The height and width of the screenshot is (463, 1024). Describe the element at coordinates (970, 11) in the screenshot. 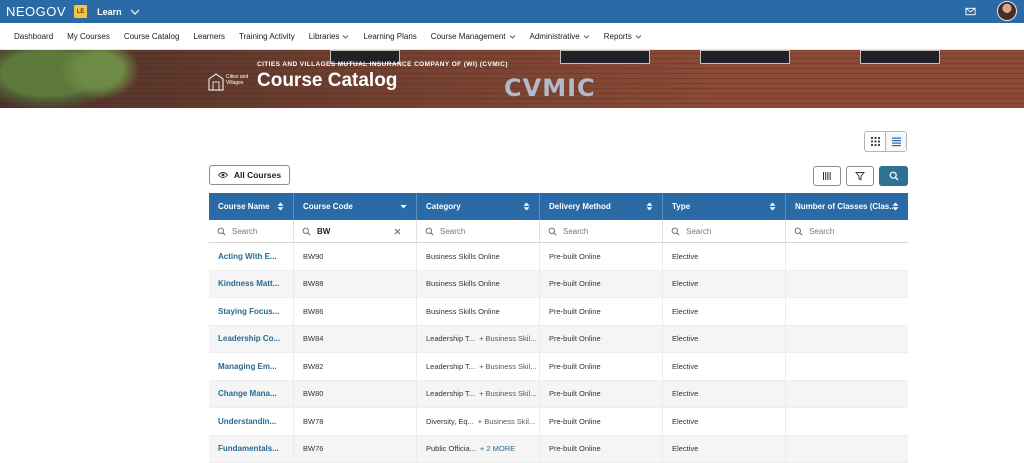

I see `mail-icon` at that location.